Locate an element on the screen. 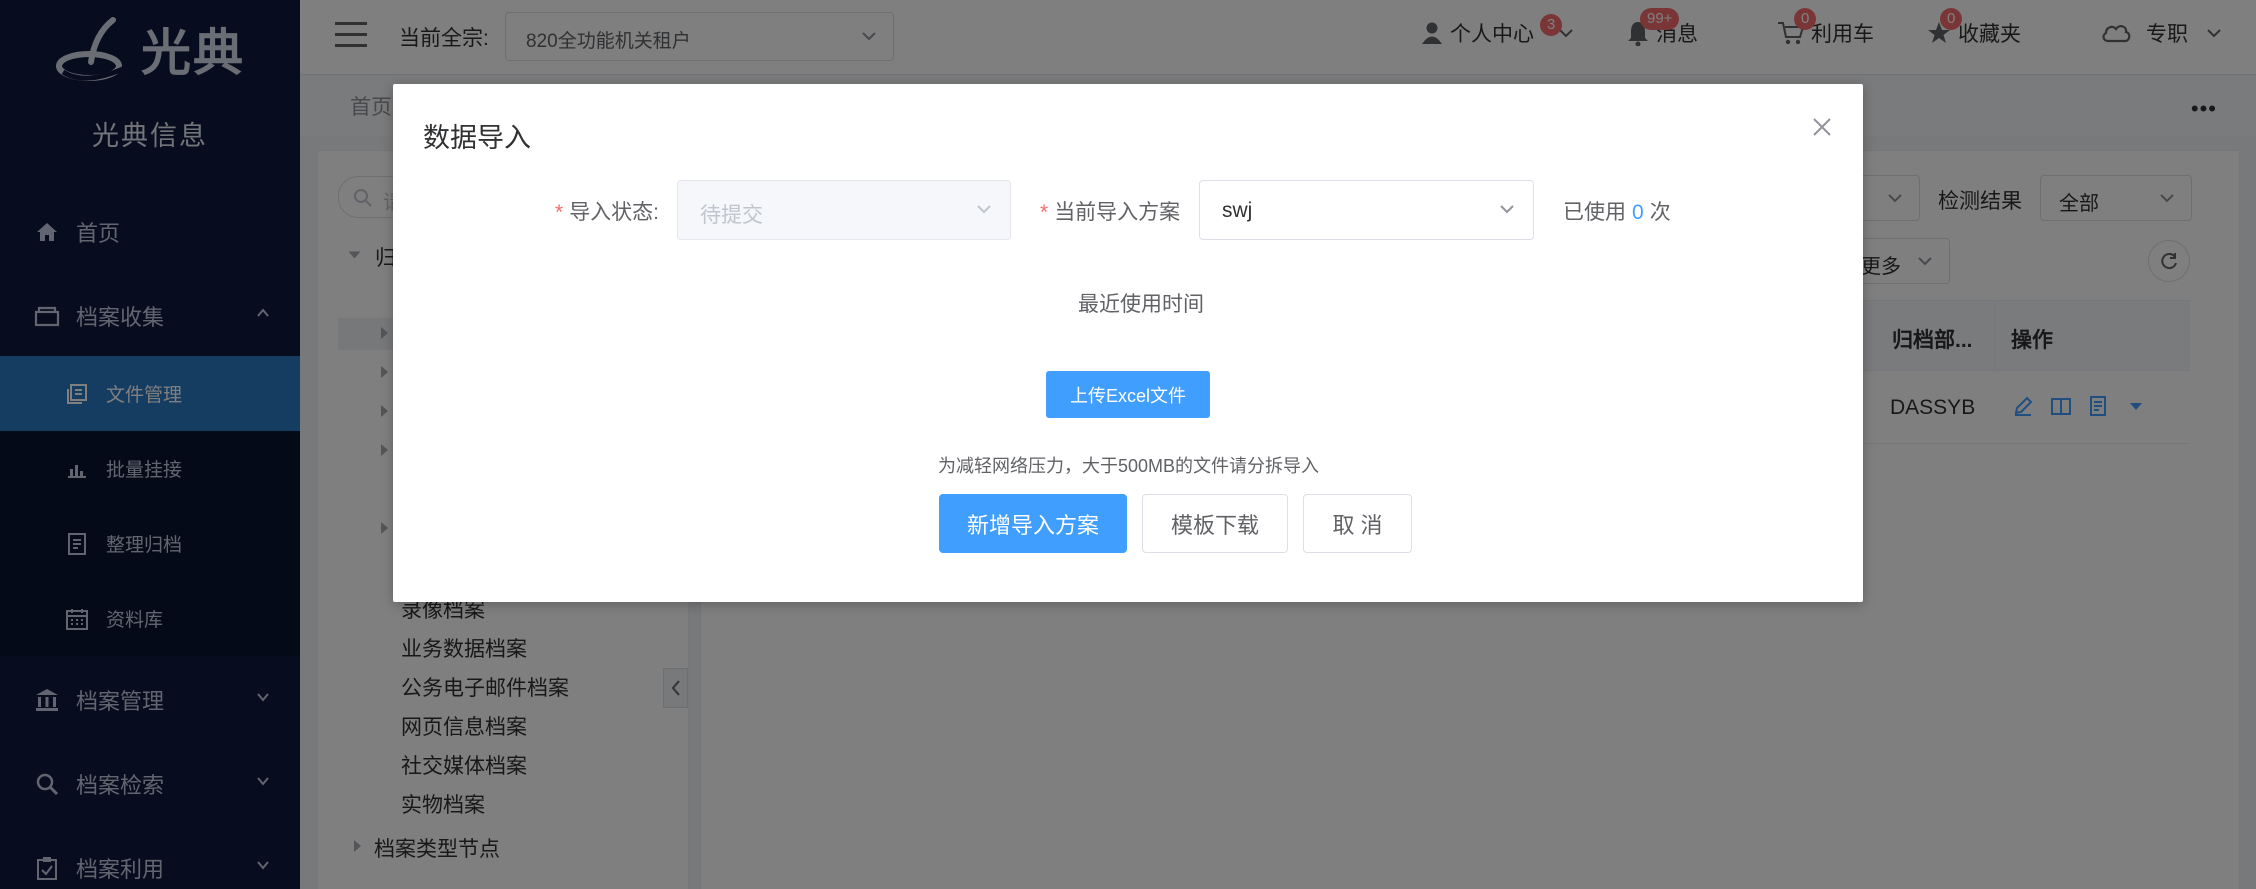  usage-count: 0 is located at coordinates (1638, 212).